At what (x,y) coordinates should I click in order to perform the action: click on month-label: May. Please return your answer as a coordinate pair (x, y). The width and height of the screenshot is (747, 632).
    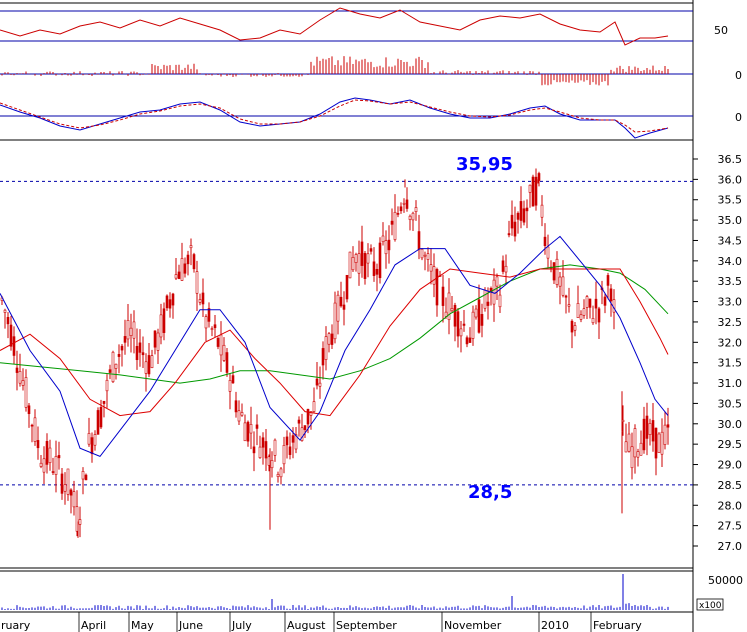
    Looking at the image, I should click on (142, 625).